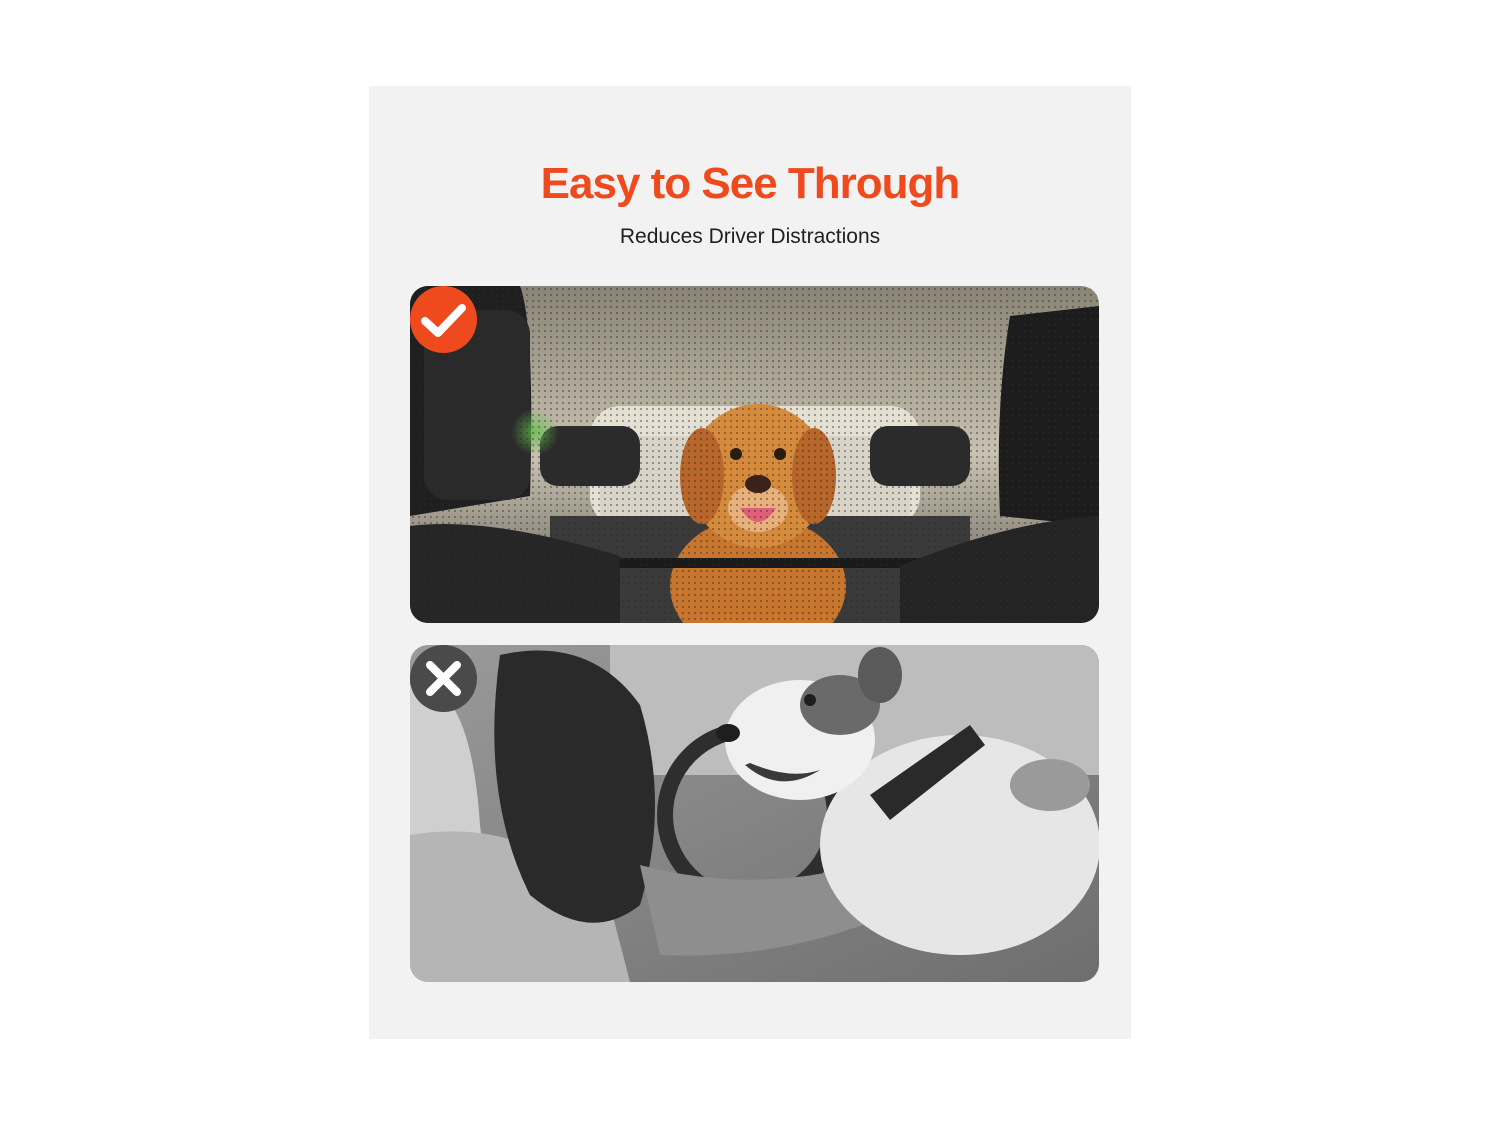 This screenshot has height=1125, width=1500. I want to click on check-icon, so click(443, 320).